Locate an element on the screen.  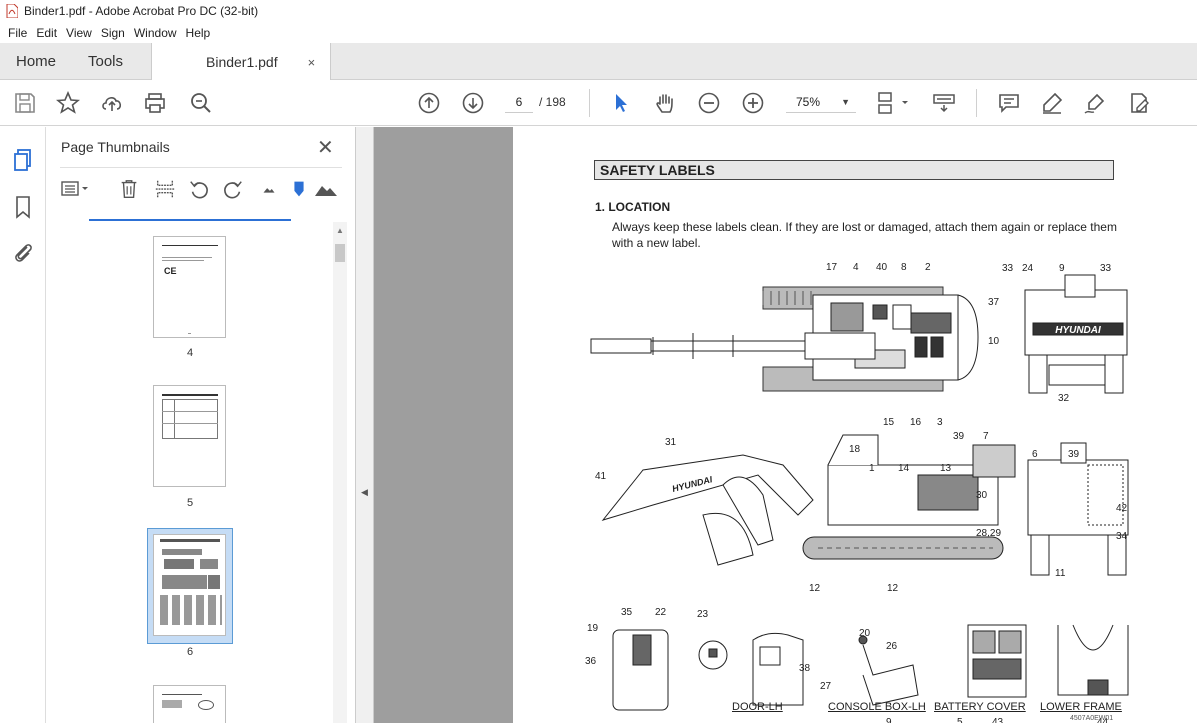
extract-pages-icon is located at coordinates (165, 189).